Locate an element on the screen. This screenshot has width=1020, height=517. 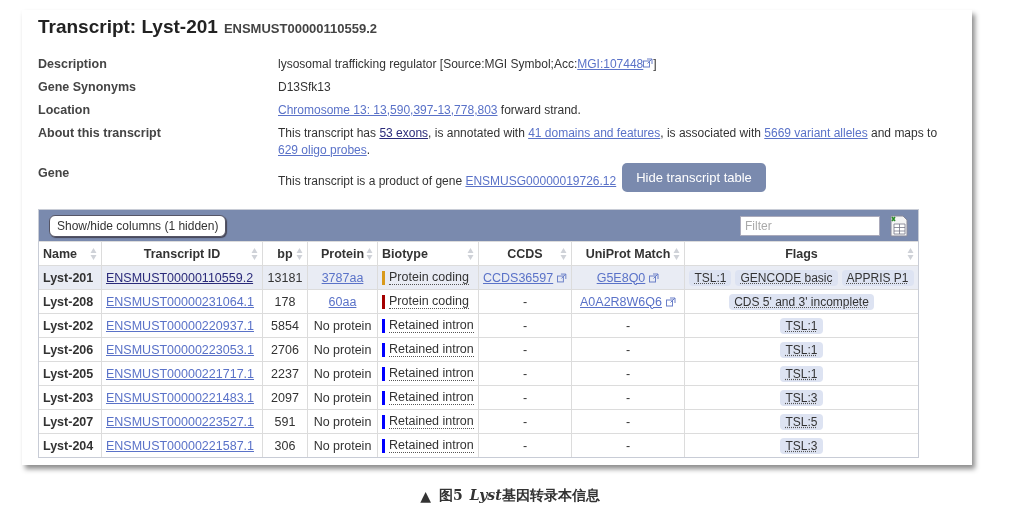
table-cell: No protein is located at coordinates (342, 445).